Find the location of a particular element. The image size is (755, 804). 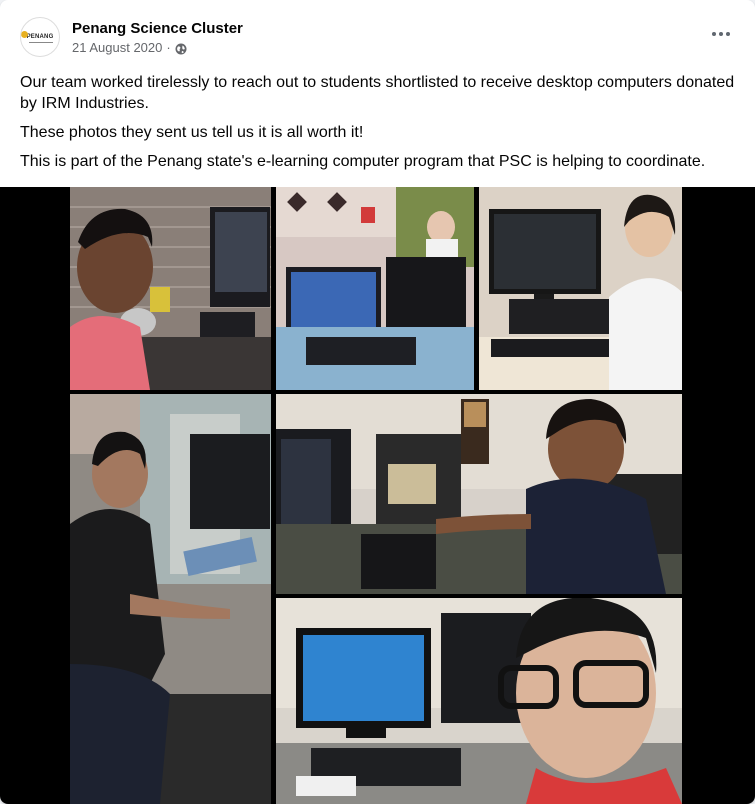

photo-girl-glasses-desk is located at coordinates (580, 288).